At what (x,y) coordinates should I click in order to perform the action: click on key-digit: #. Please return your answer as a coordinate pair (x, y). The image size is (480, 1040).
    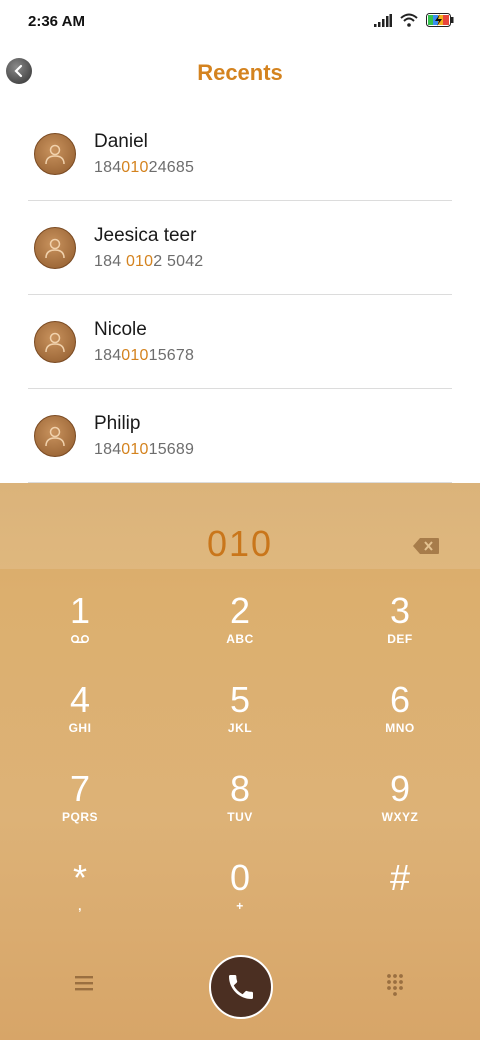
    Looking at the image, I should click on (400, 877).